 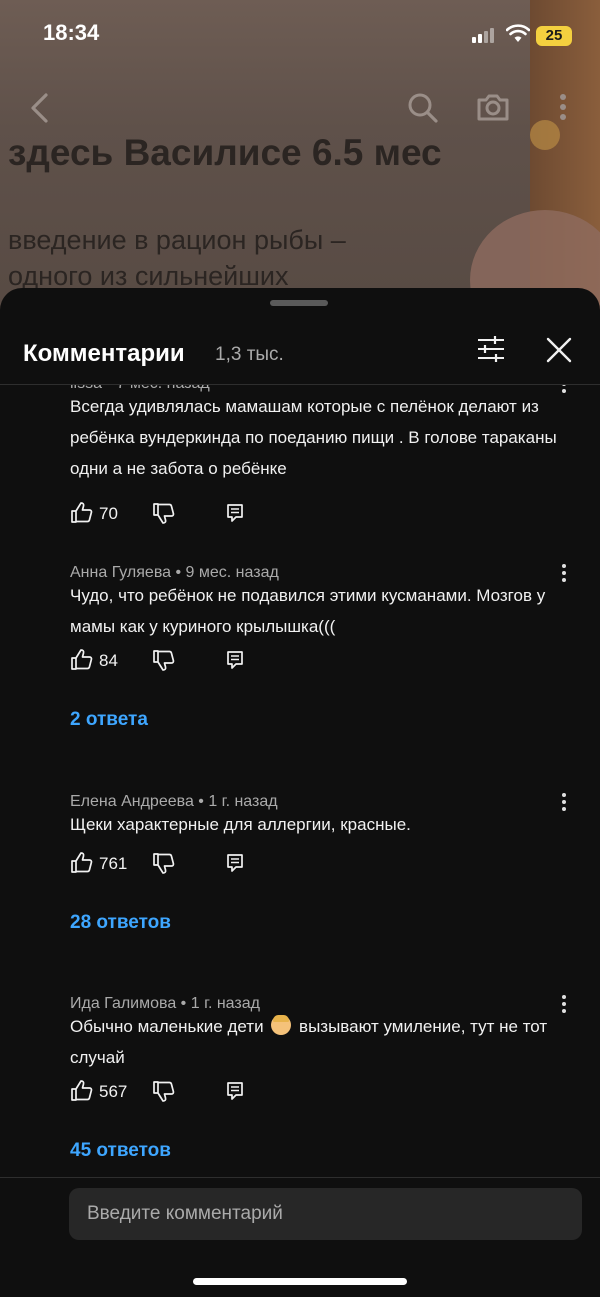 What do you see at coordinates (281, 1025) in the screenshot?
I see `baby-face-emoji-icon` at bounding box center [281, 1025].